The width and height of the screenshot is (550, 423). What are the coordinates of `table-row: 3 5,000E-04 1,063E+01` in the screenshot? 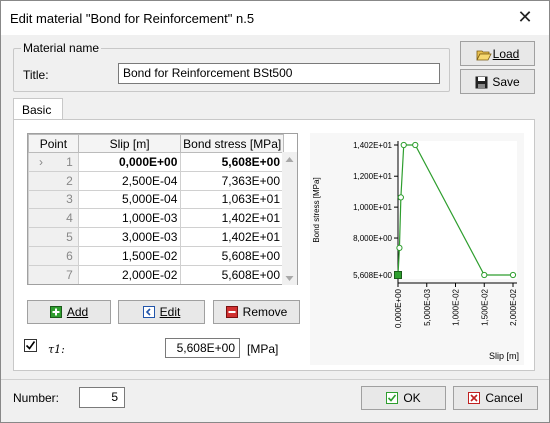 It's located at (156, 199).